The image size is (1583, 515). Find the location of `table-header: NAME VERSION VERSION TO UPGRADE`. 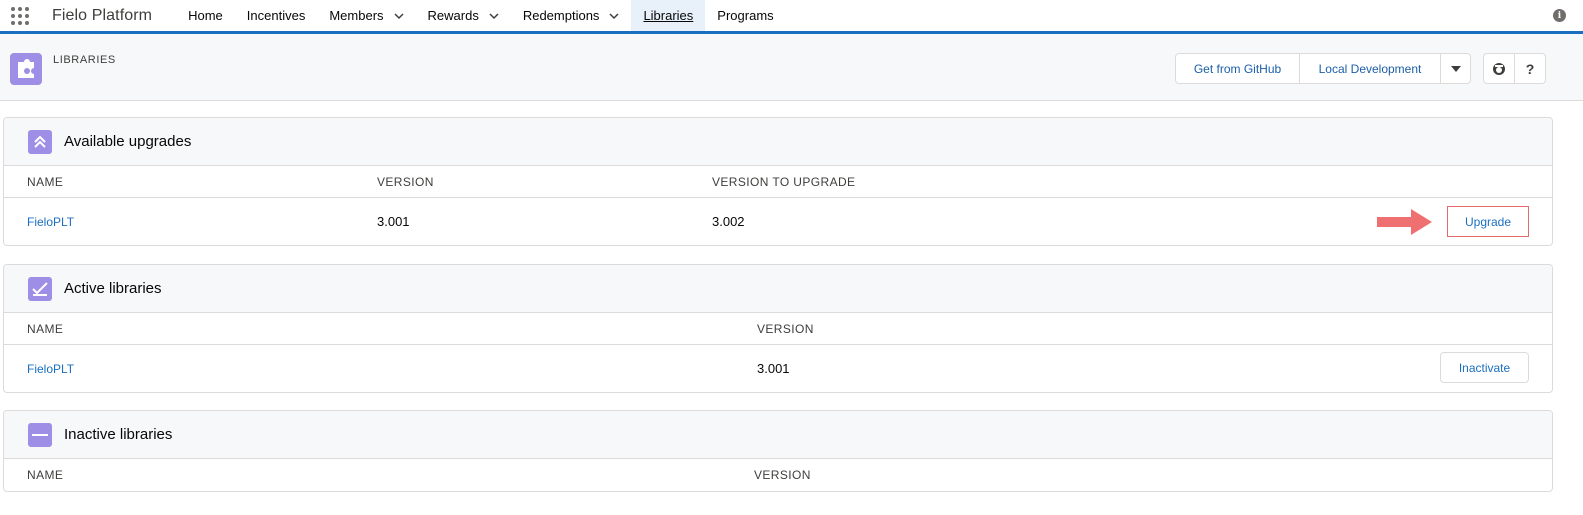

table-header: NAME VERSION VERSION TO UPGRADE is located at coordinates (778, 182).